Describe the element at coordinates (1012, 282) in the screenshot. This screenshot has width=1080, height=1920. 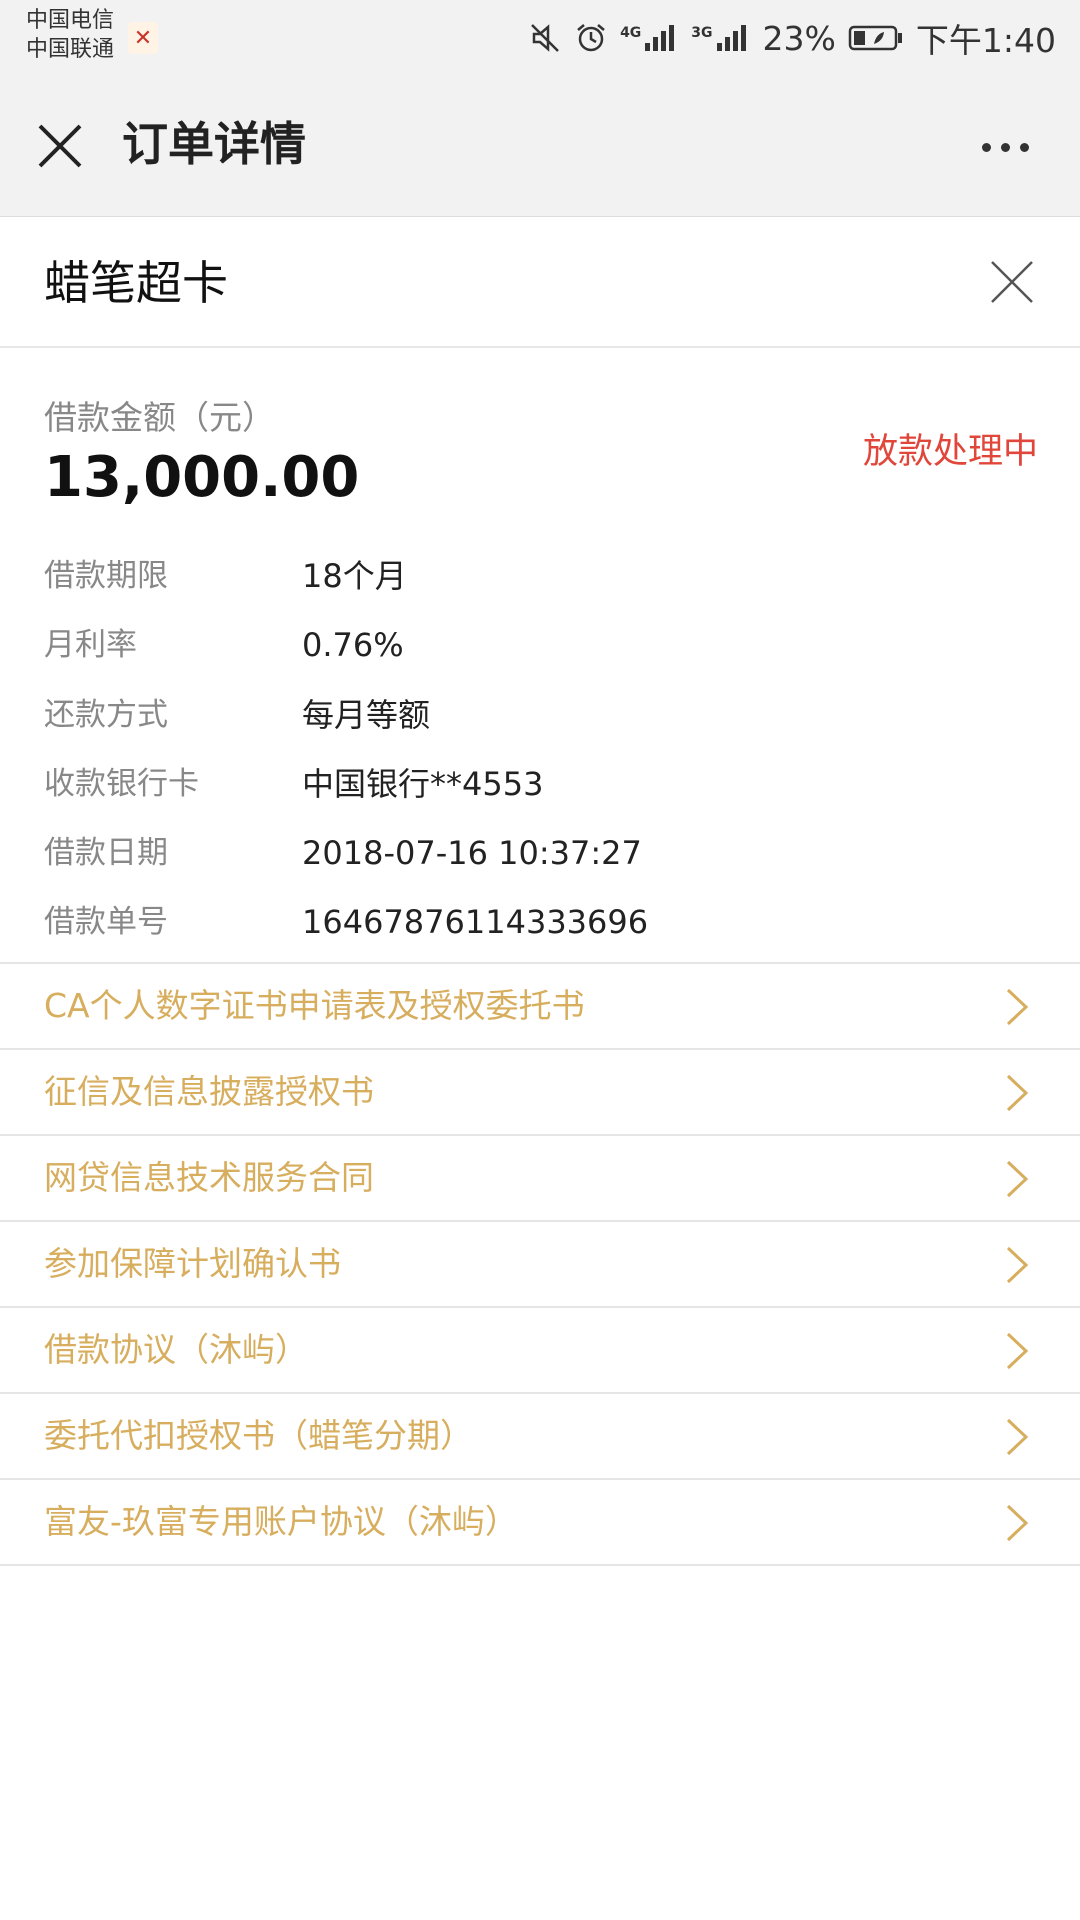
I see `product-close-icon` at that location.